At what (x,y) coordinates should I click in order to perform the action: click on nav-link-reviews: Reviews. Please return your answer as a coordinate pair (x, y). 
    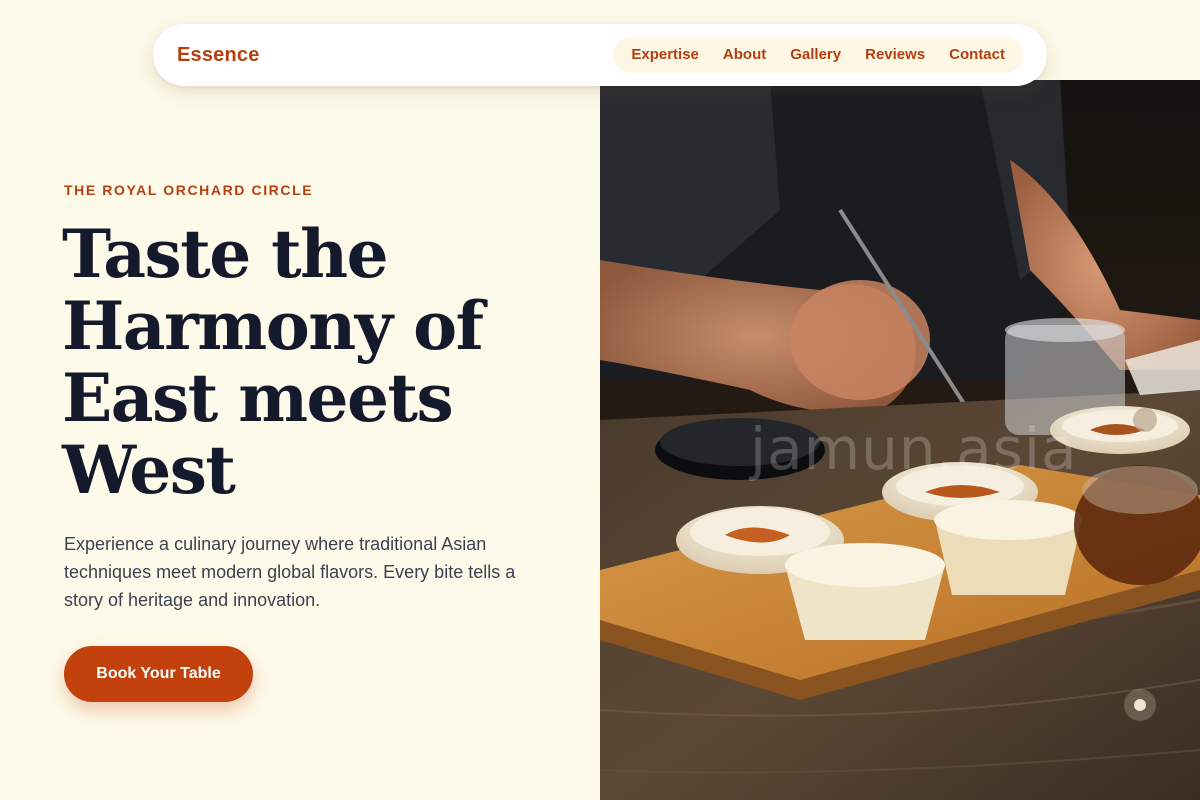
    Looking at the image, I should click on (895, 55).